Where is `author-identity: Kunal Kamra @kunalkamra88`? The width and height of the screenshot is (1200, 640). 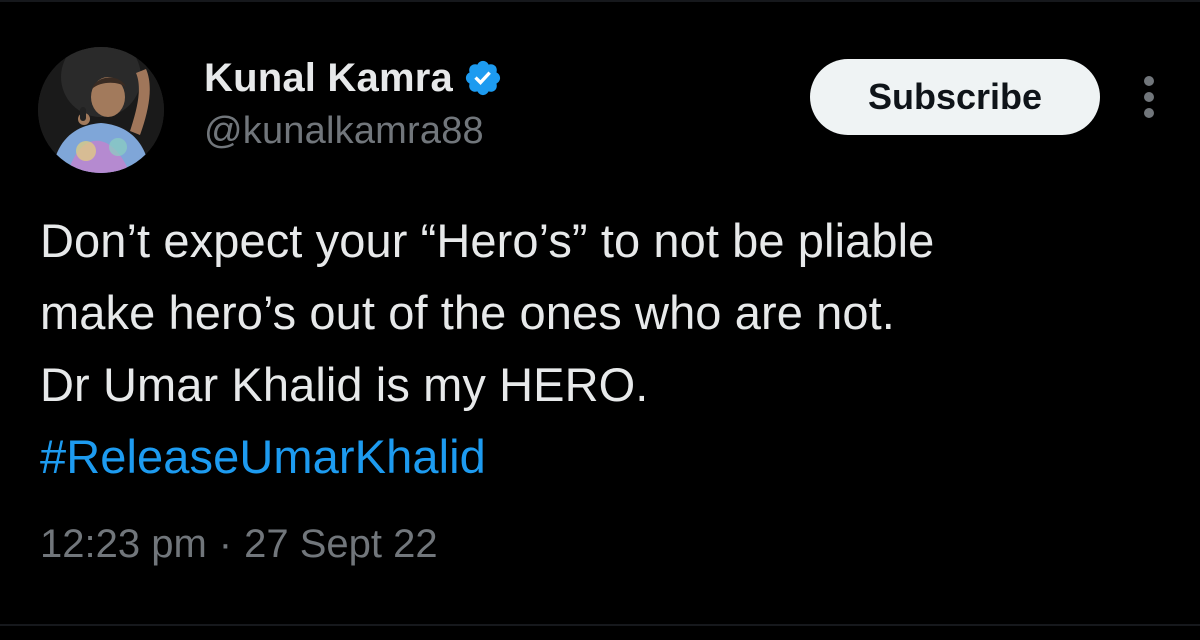 author-identity: Kunal Kamra @kunalkamra88 is located at coordinates (353, 102).